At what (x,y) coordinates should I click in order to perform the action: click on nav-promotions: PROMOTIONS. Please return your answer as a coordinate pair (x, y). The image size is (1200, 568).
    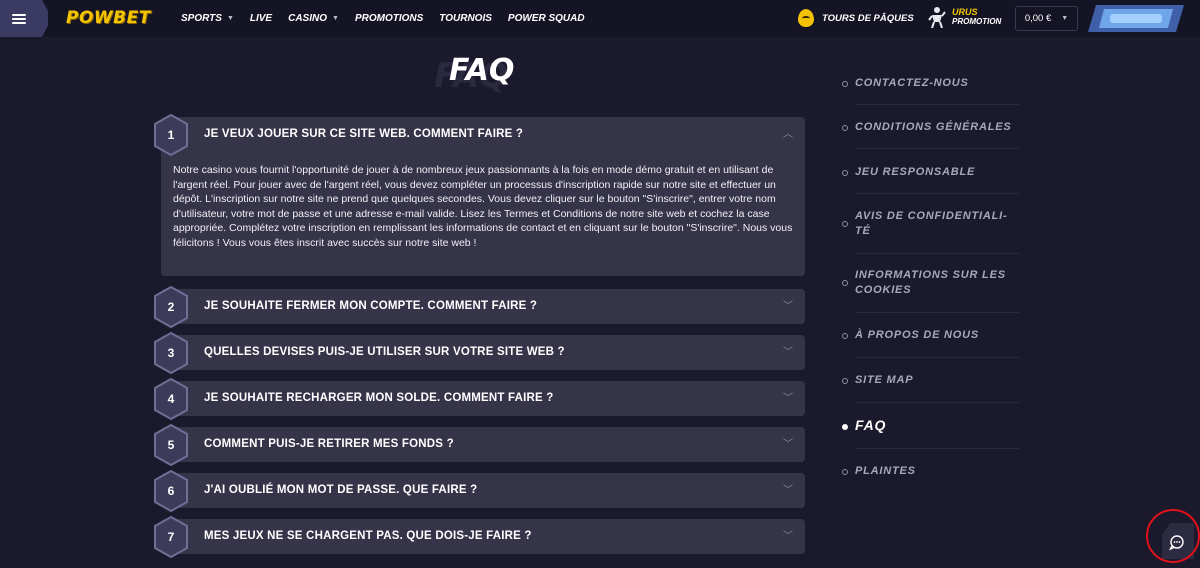
    Looking at the image, I should click on (389, 18).